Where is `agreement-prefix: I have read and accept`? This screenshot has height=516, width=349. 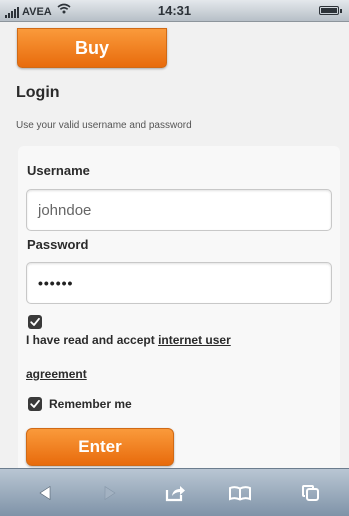
agreement-prefix: I have read and accept is located at coordinates (92, 340).